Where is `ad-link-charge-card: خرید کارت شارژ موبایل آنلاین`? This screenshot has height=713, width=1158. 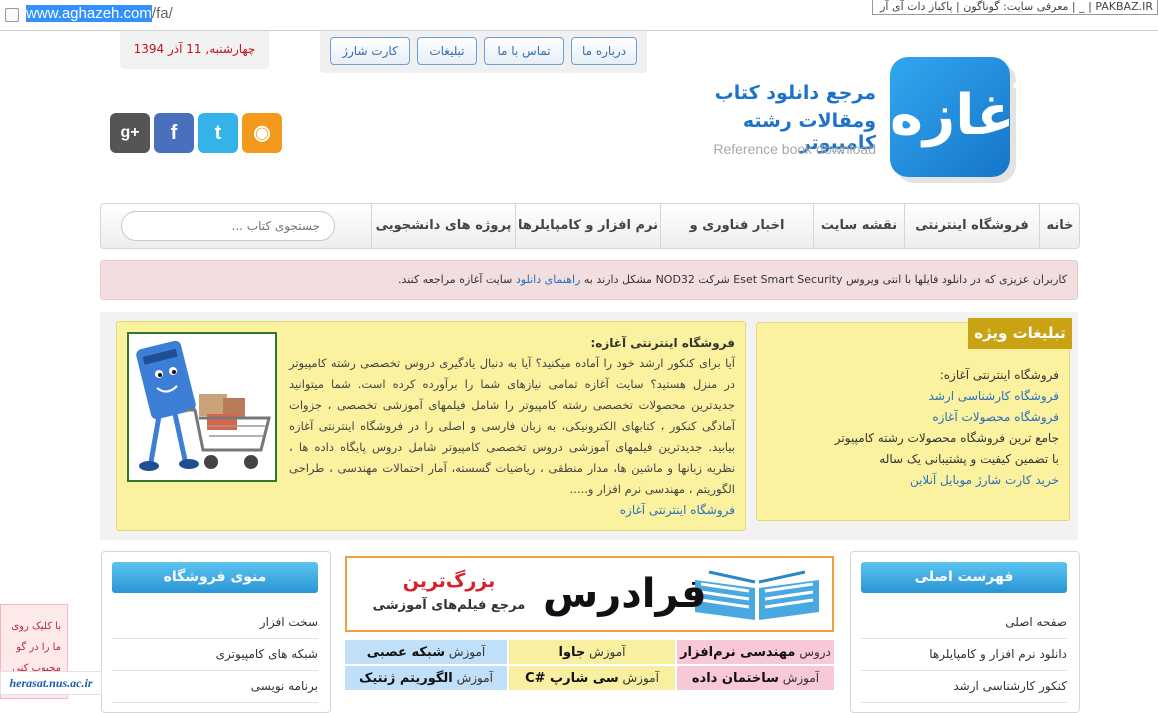
ad-link-charge-card: خرید کارت شارژ موبایل آنلاین is located at coordinates (984, 480).